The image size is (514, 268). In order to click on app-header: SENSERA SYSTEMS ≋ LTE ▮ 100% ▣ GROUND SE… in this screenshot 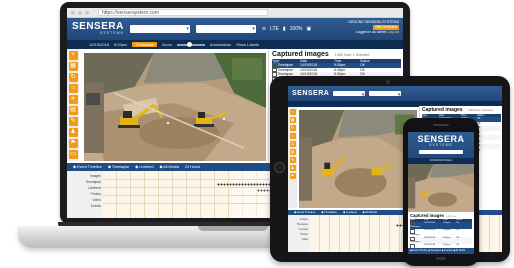, I will do `click(235, 29)`.